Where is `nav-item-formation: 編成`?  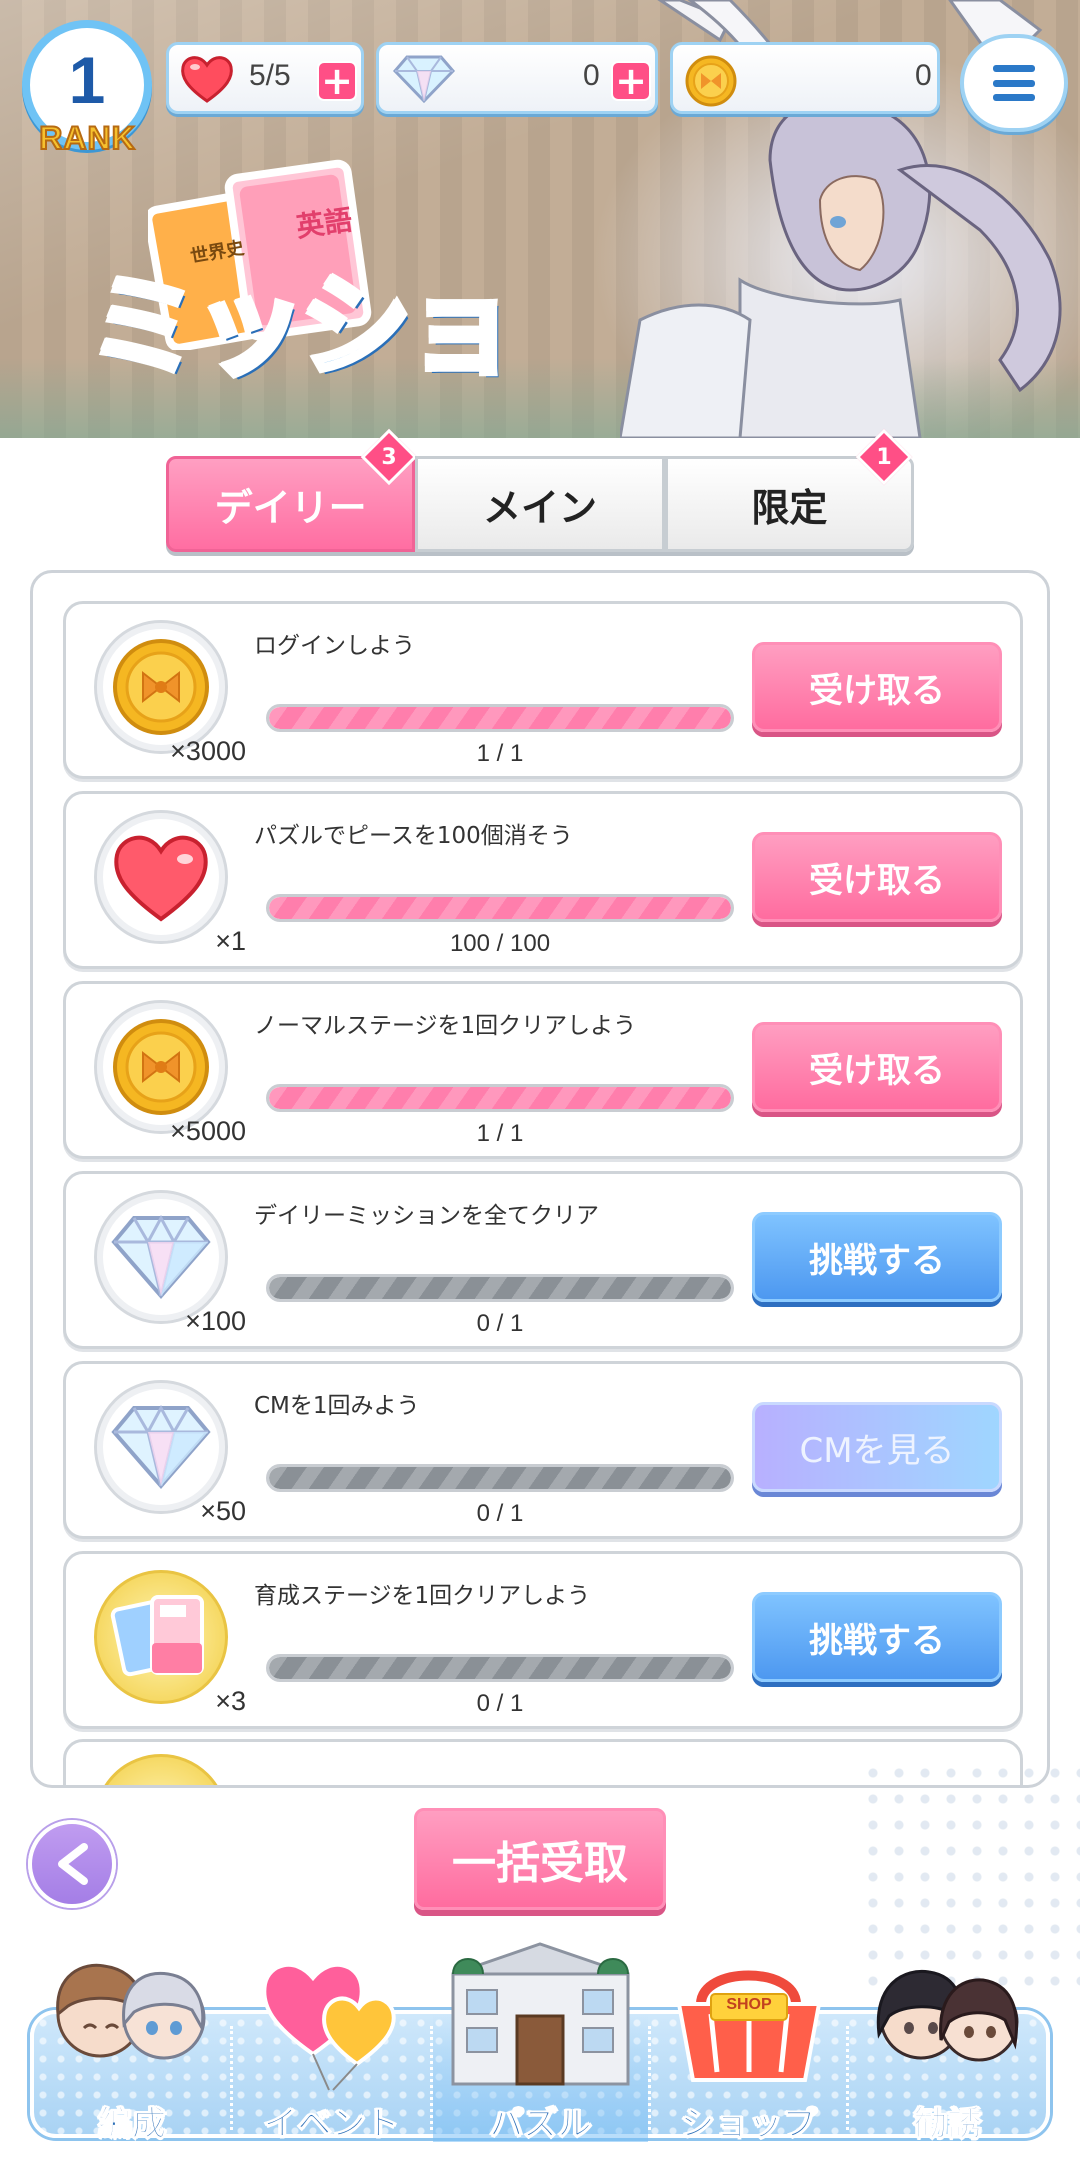 nav-item-formation: 編成 is located at coordinates (132, 2054).